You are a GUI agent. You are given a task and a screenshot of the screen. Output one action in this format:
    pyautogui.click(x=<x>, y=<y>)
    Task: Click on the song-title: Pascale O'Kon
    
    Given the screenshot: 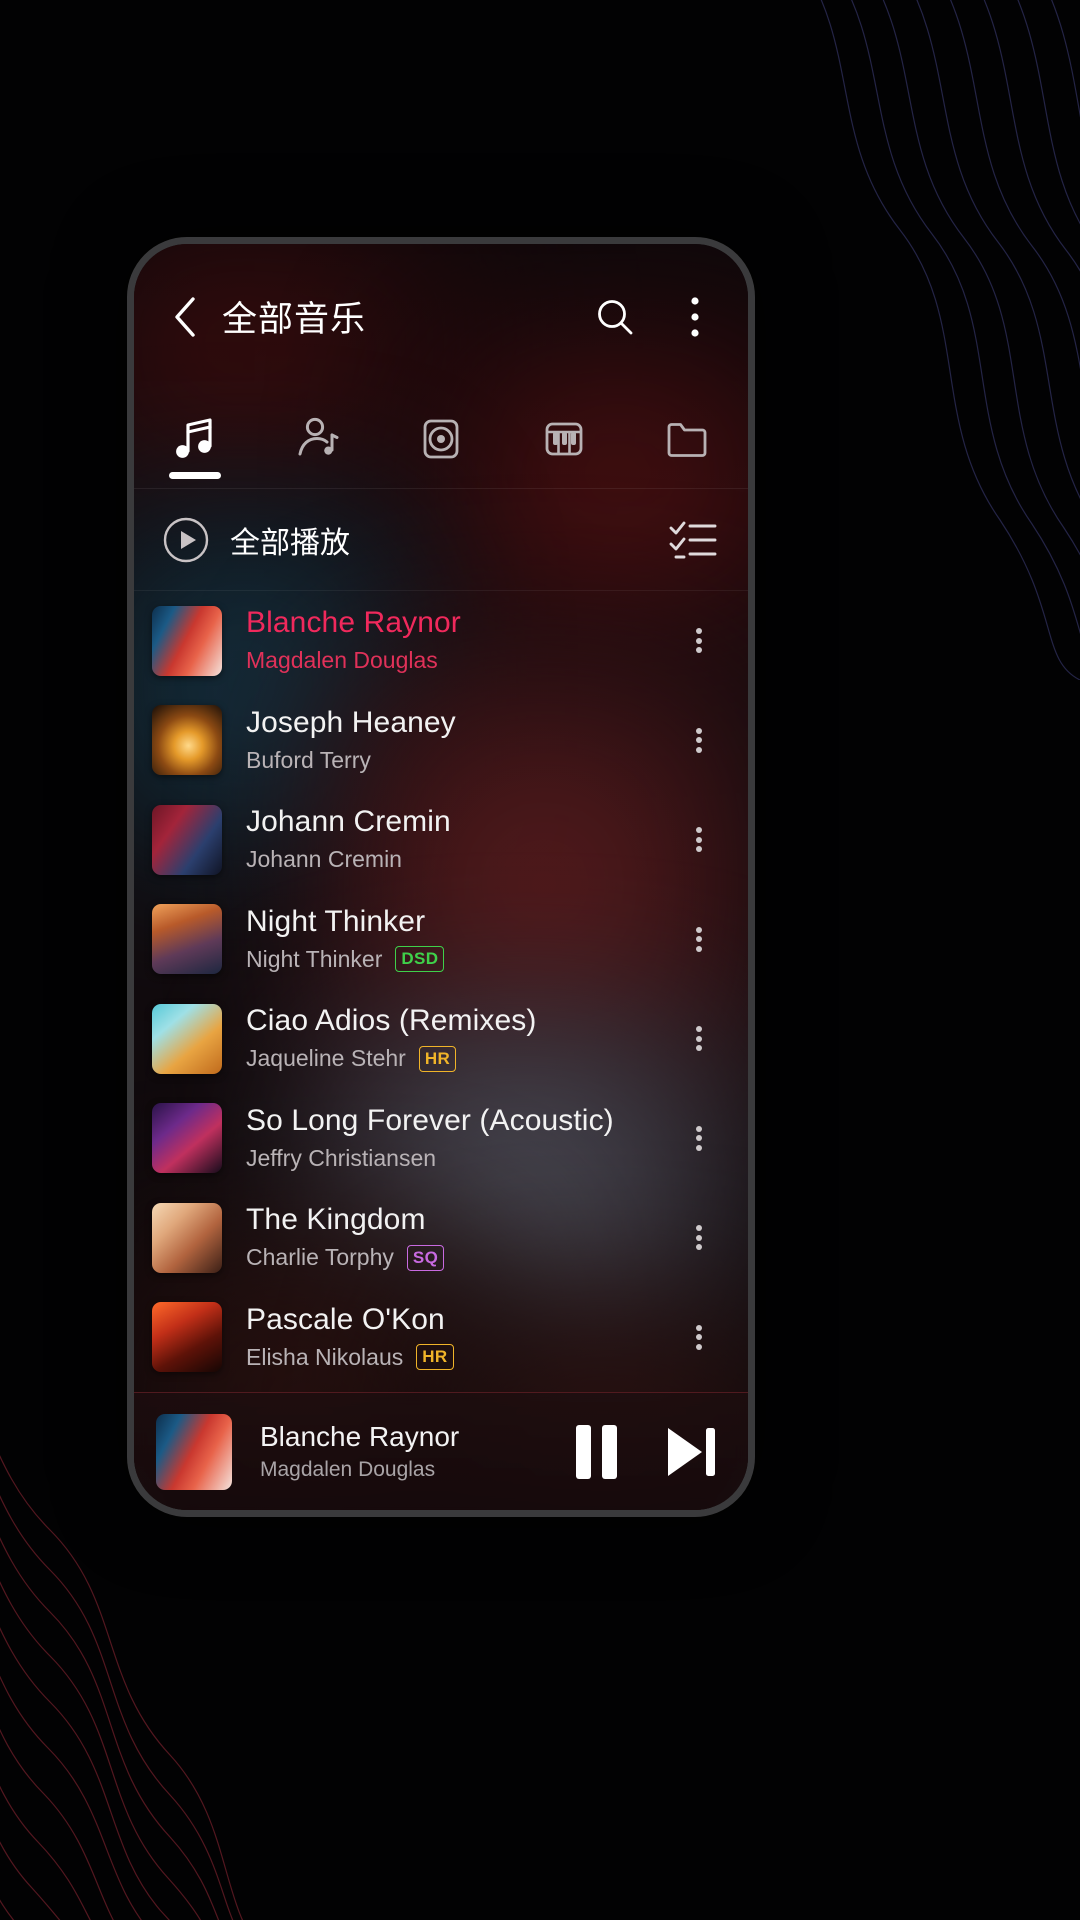 What is the action you would take?
    pyautogui.click(x=345, y=1319)
    